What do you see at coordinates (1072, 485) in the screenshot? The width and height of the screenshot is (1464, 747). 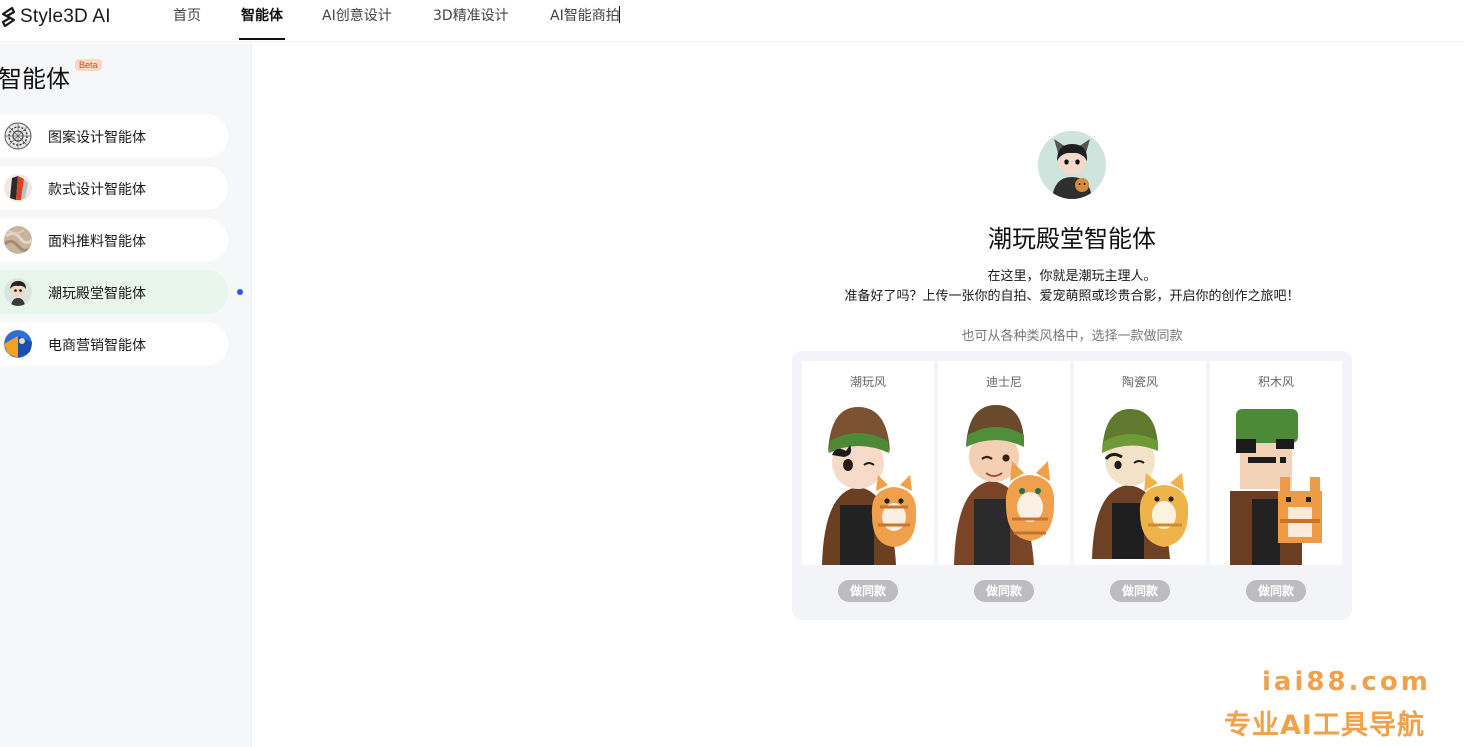 I see `style-selection-panel: 潮玩风 做同款 迪士尼 做同款 陶瓷风 做同款 积木风 做同款` at bounding box center [1072, 485].